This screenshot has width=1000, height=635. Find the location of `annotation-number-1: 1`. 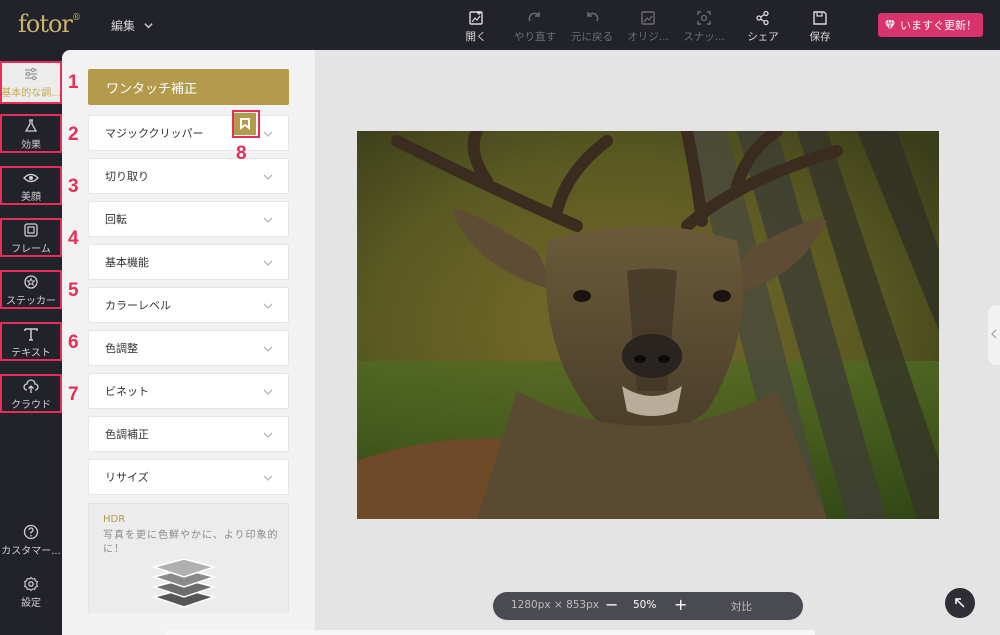

annotation-number-1: 1 is located at coordinates (73, 82).